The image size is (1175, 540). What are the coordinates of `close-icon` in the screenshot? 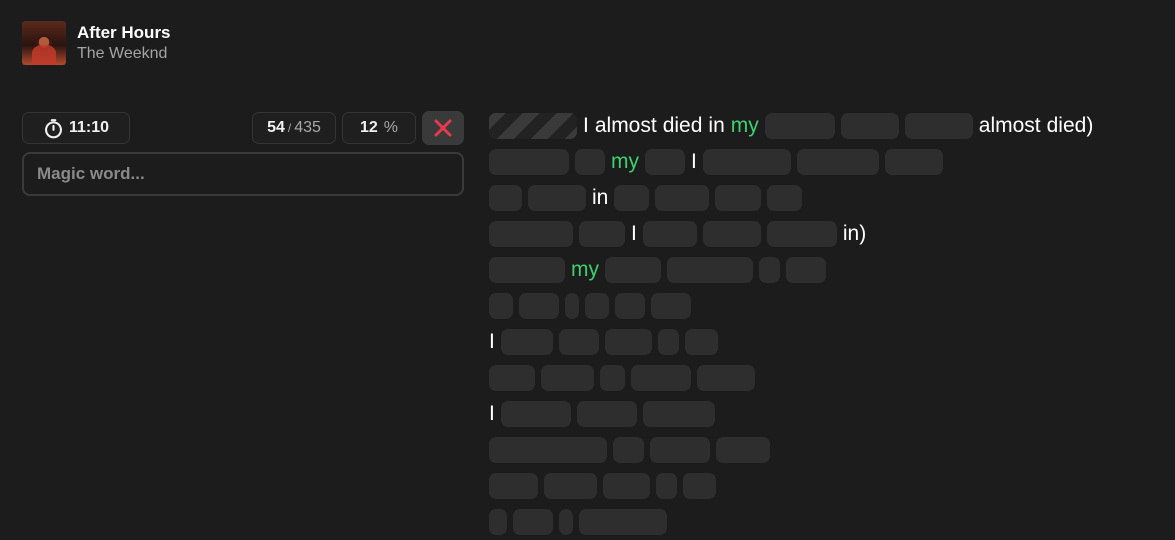 It's located at (443, 128).